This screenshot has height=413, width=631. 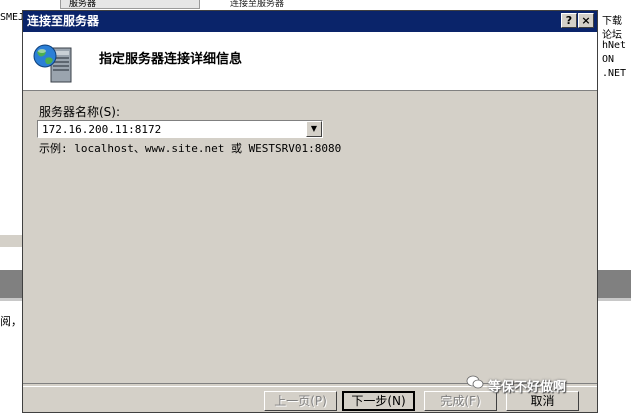 What do you see at coordinates (300, 401) in the screenshot?
I see `prev-button: 上一页(P)` at bounding box center [300, 401].